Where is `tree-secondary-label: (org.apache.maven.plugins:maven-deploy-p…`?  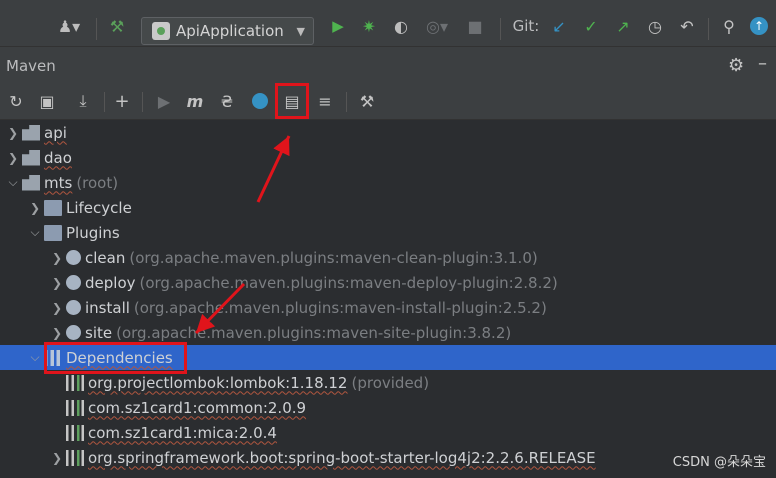 tree-secondary-label: (org.apache.maven.plugins:maven-deploy-p… is located at coordinates (348, 282).